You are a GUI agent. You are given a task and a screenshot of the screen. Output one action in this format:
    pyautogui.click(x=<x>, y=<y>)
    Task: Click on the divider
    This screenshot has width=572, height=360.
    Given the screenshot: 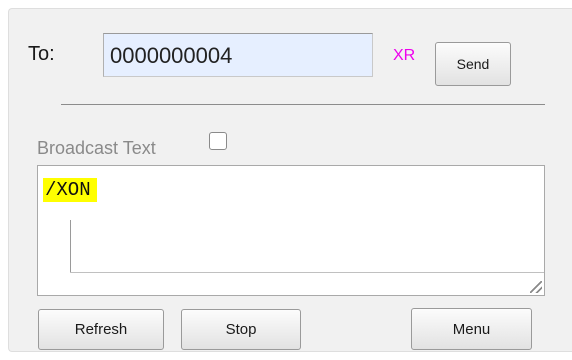 What is the action you would take?
    pyautogui.click(x=303, y=104)
    